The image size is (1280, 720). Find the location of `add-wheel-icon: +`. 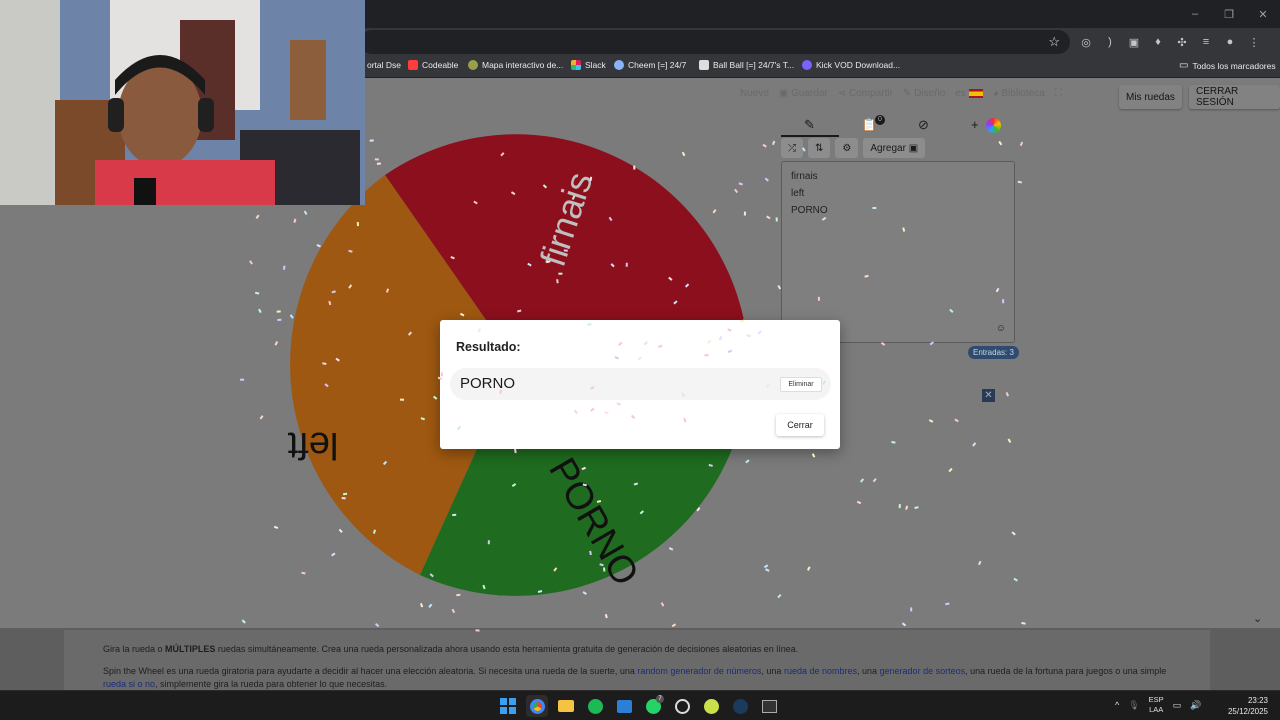

add-wheel-icon: + is located at coordinates (975, 124).